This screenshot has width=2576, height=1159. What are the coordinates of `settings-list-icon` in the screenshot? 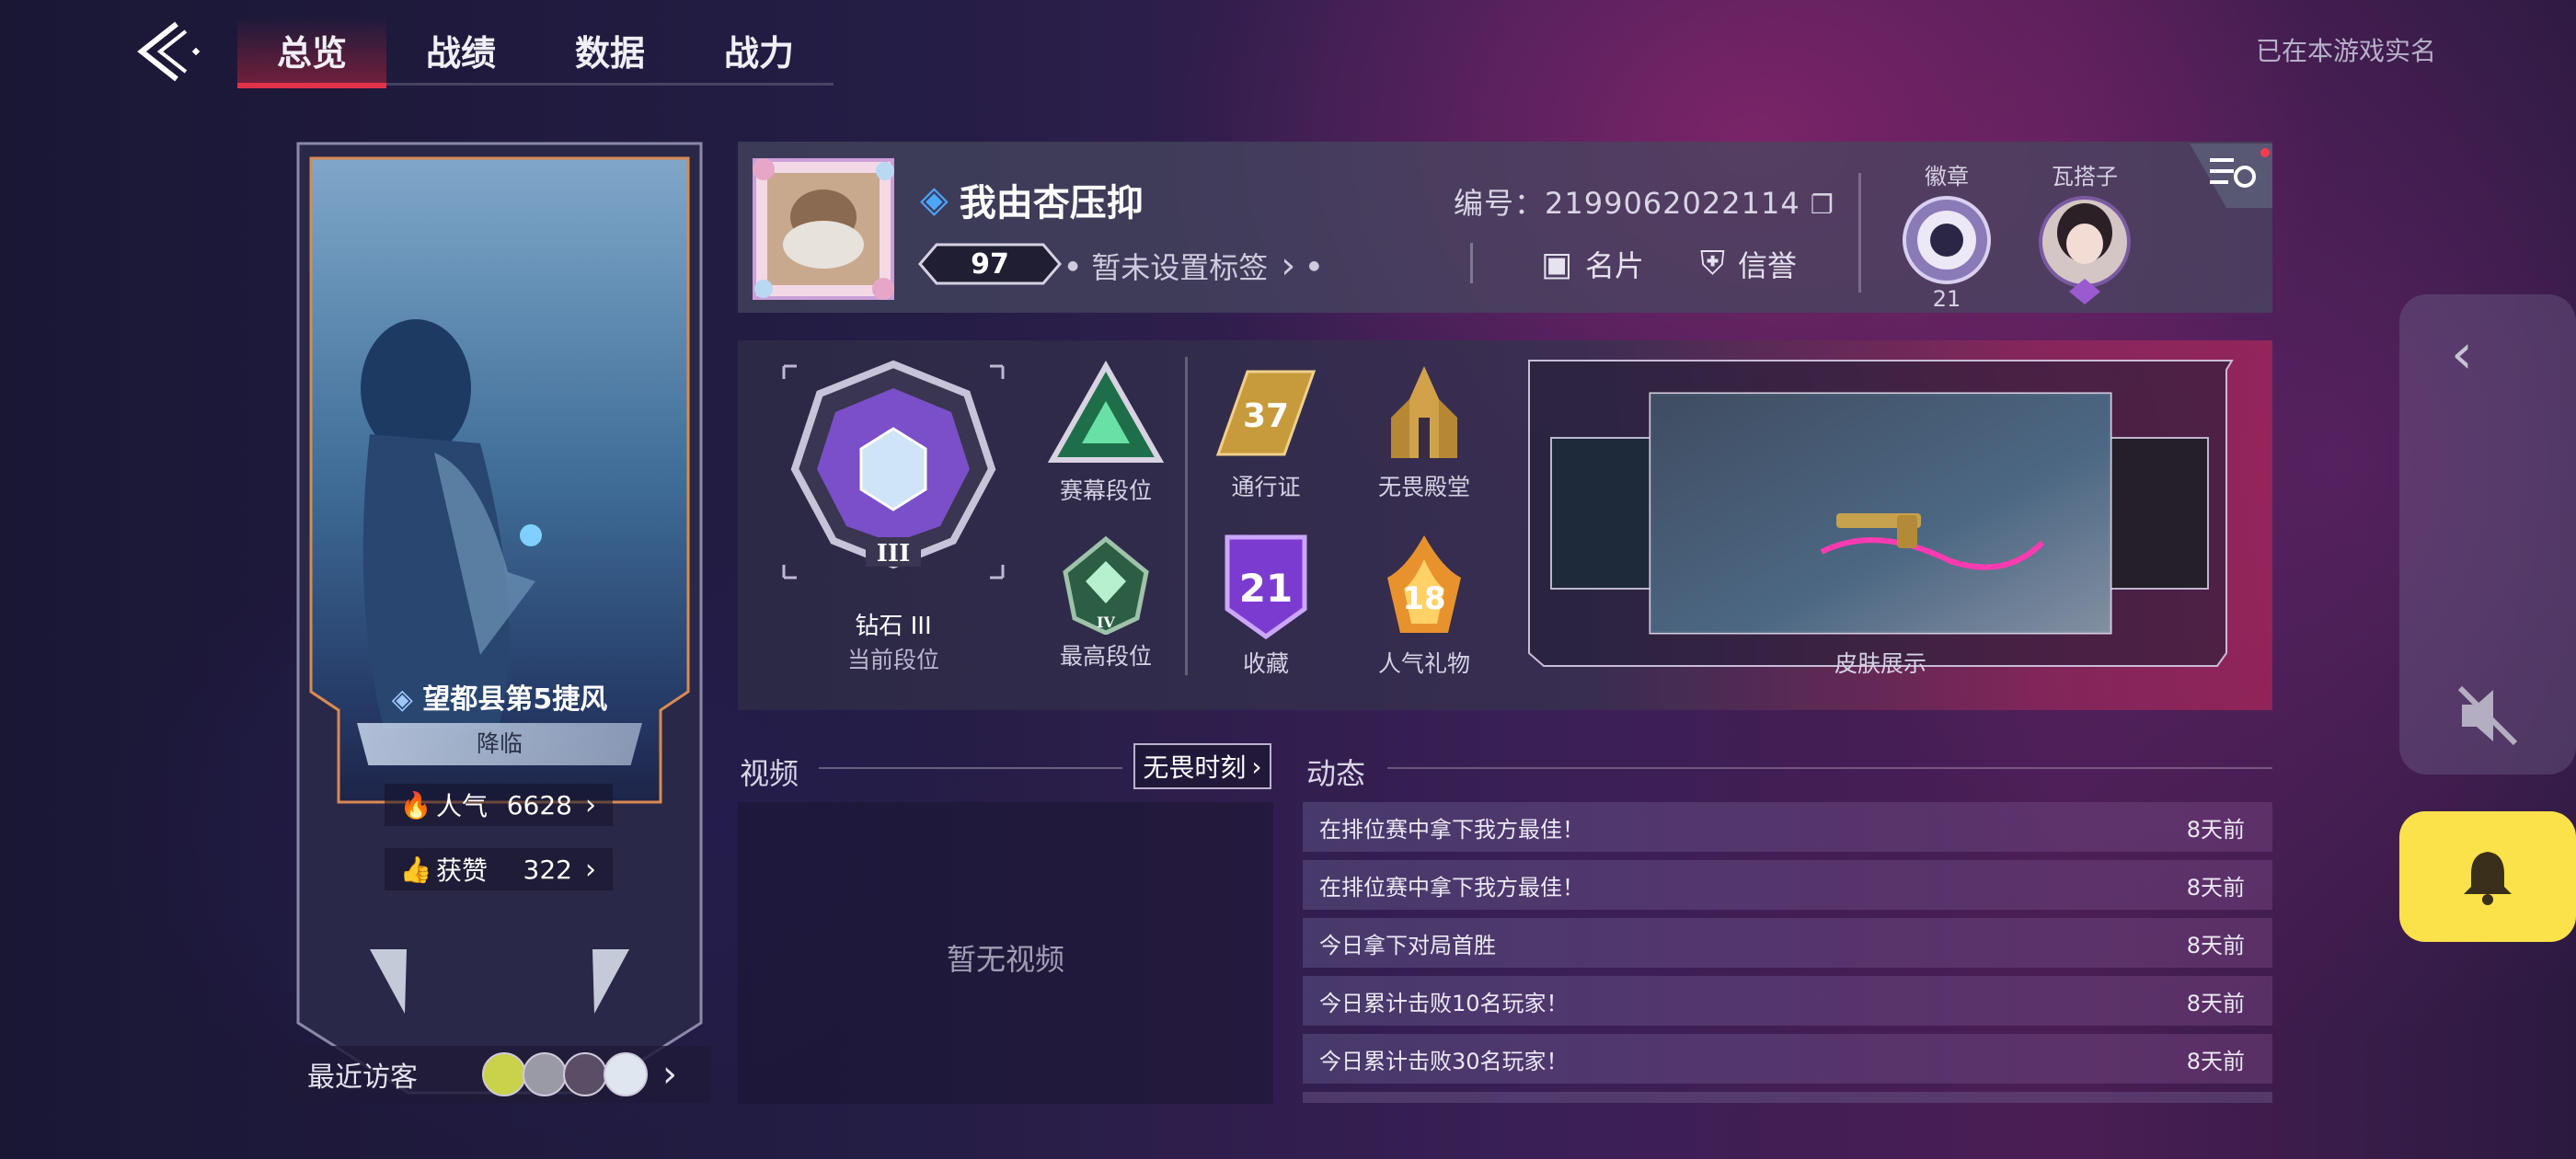 It's located at (2231, 175).